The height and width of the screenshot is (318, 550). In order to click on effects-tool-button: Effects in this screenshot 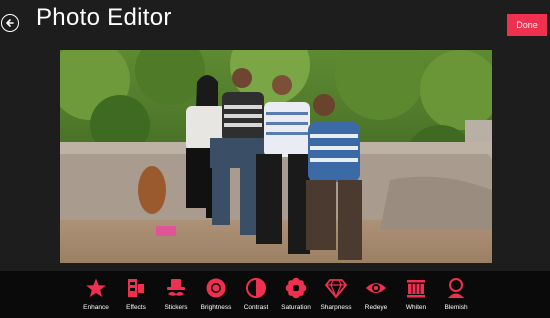, I will do `click(136, 297)`.